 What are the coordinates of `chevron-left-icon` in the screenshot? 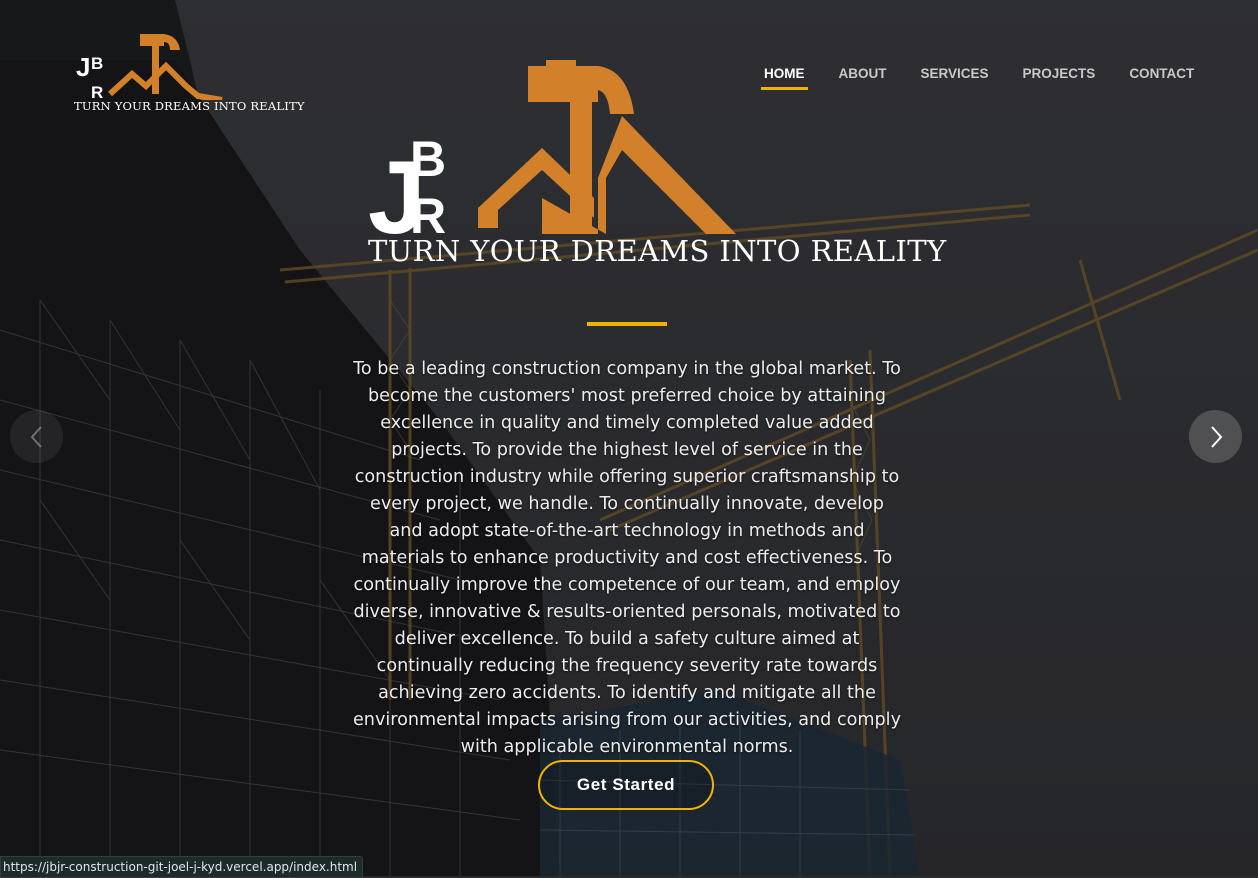 It's located at (36, 436).